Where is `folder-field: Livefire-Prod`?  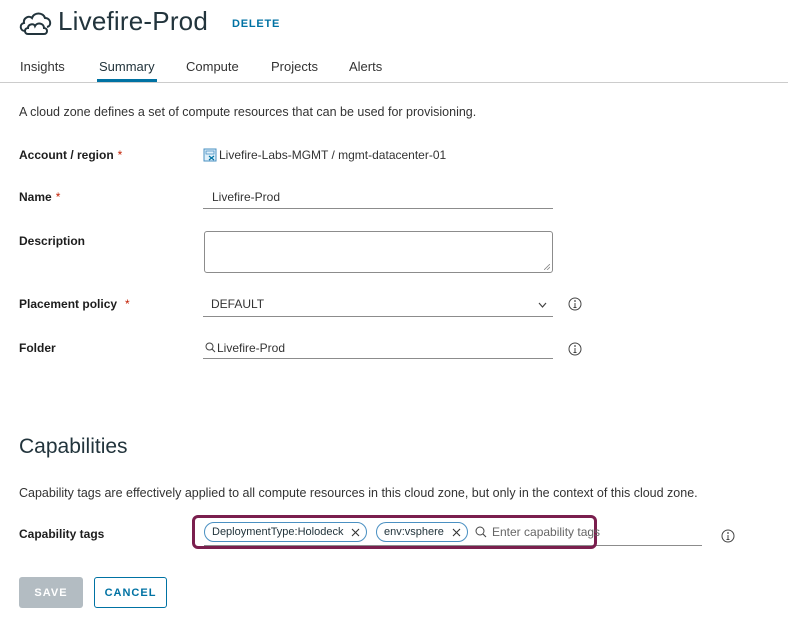
folder-field: Livefire-Prod is located at coordinates (378, 348).